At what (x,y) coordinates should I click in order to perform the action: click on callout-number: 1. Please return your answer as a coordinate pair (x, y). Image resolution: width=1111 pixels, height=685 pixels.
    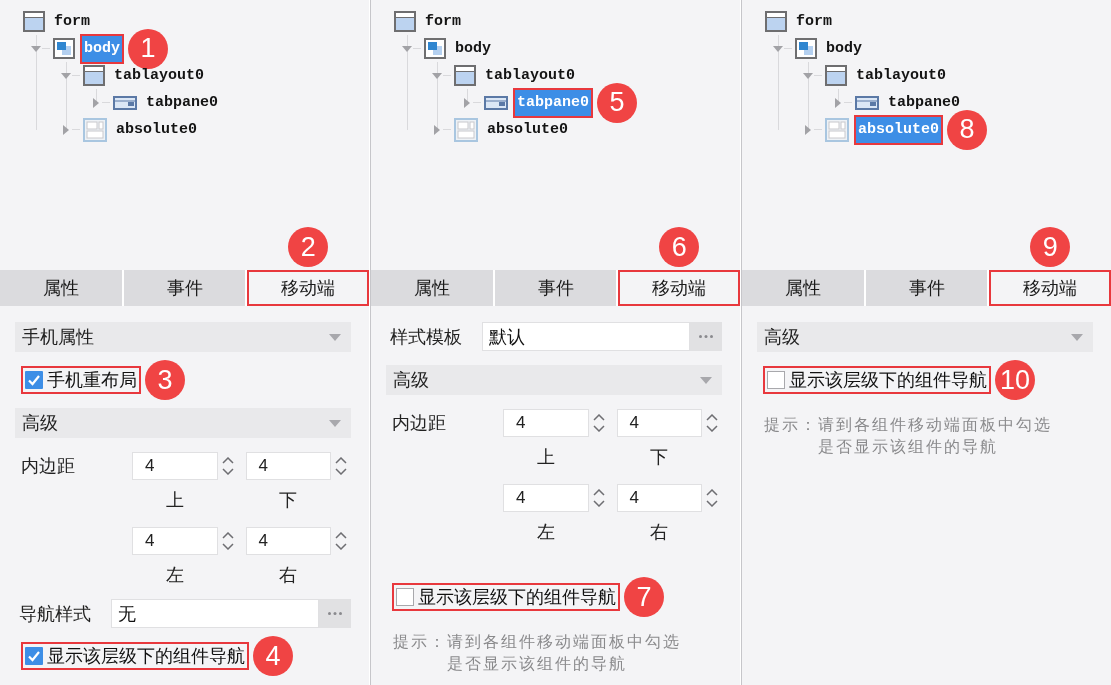
    Looking at the image, I should click on (148, 48).